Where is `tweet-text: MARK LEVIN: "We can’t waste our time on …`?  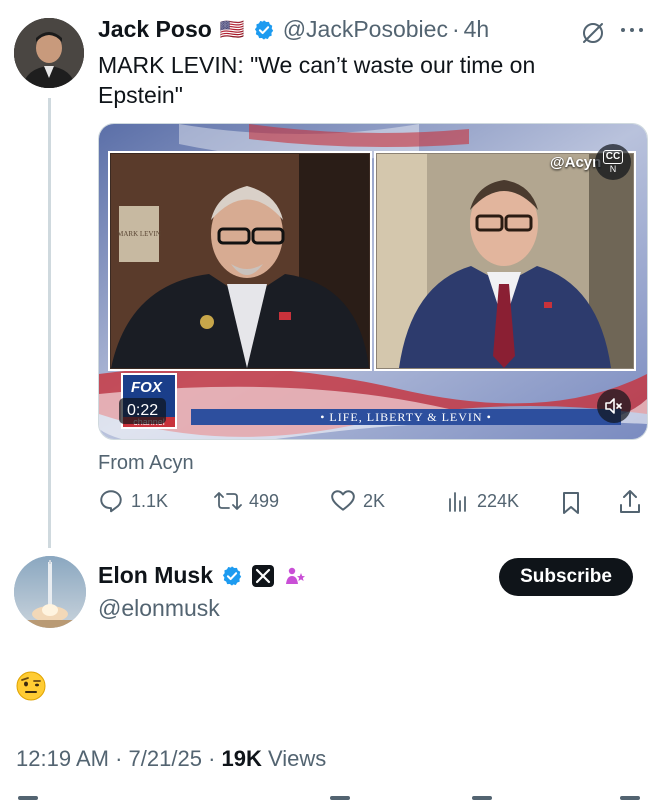
tweet-text: MARK LEVIN: "We can’t waste our time on … is located at coordinates (317, 80).